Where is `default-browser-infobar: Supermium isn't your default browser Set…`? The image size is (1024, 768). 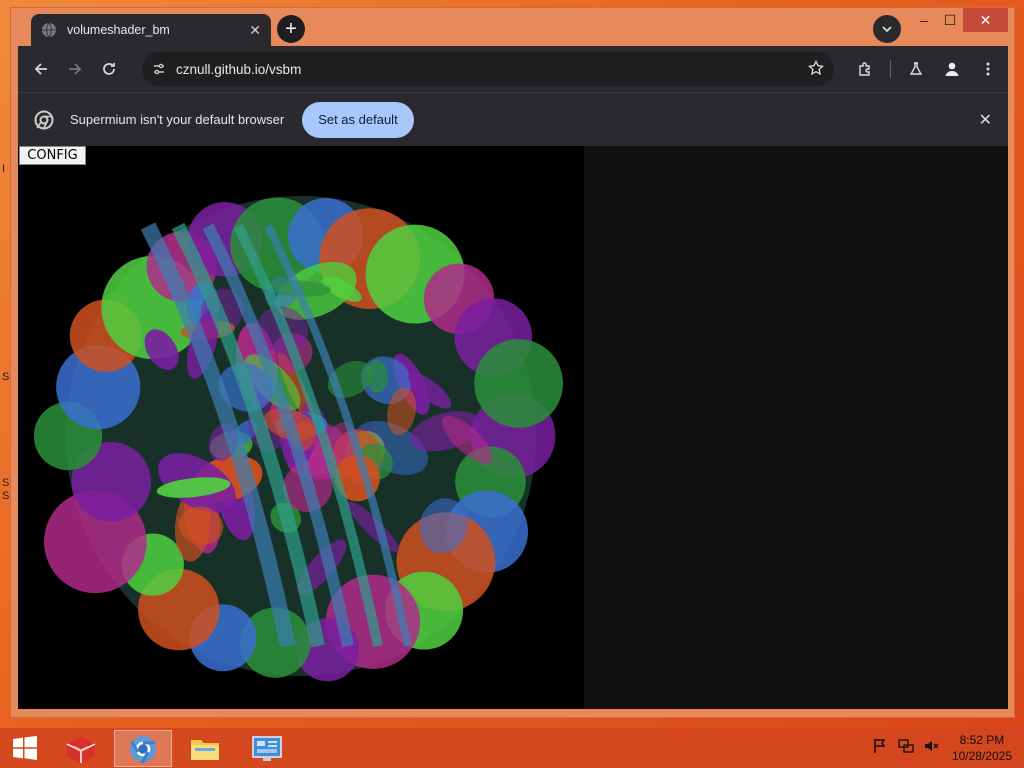 default-browser-infobar: Supermium isn't your default browser Set… is located at coordinates (513, 119).